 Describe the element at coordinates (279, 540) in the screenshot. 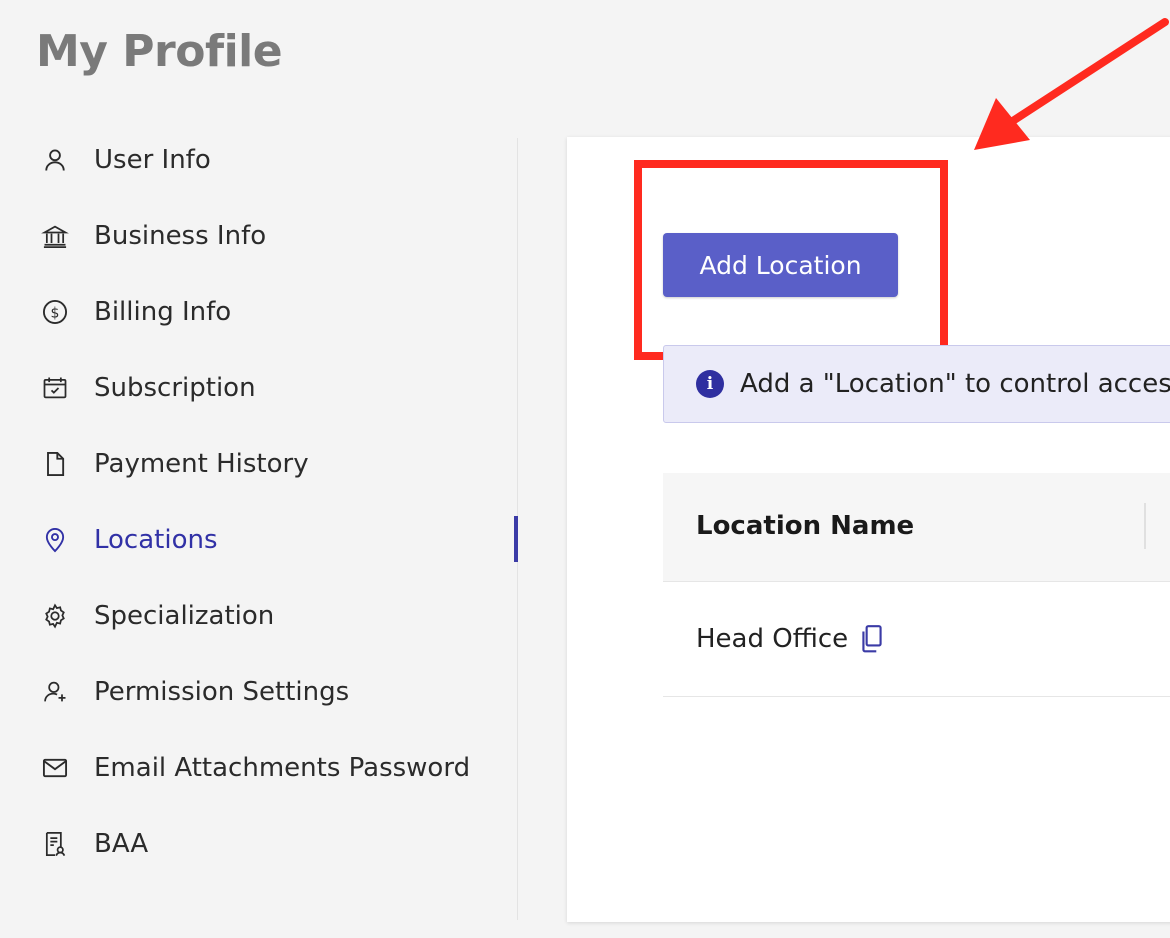

I see `sidebar-item-locations: Locations` at that location.